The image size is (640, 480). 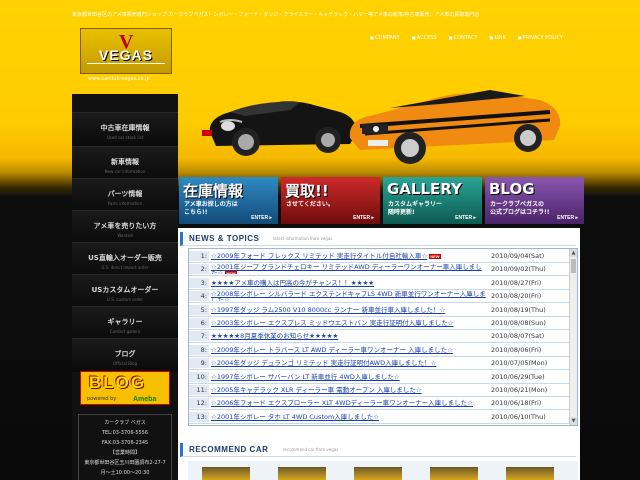 I want to click on news-row-number: 7:, so click(x=199, y=336).